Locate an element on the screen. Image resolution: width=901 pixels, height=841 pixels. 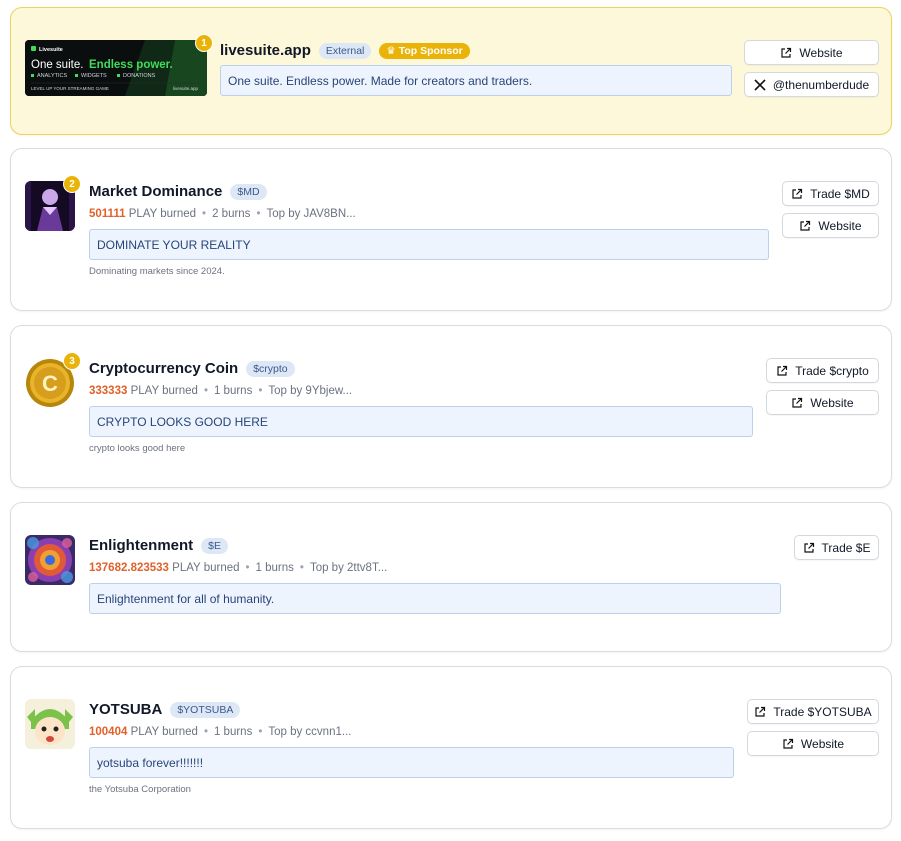
banner-feature-2: WIDGETS is located at coordinates (94, 76).